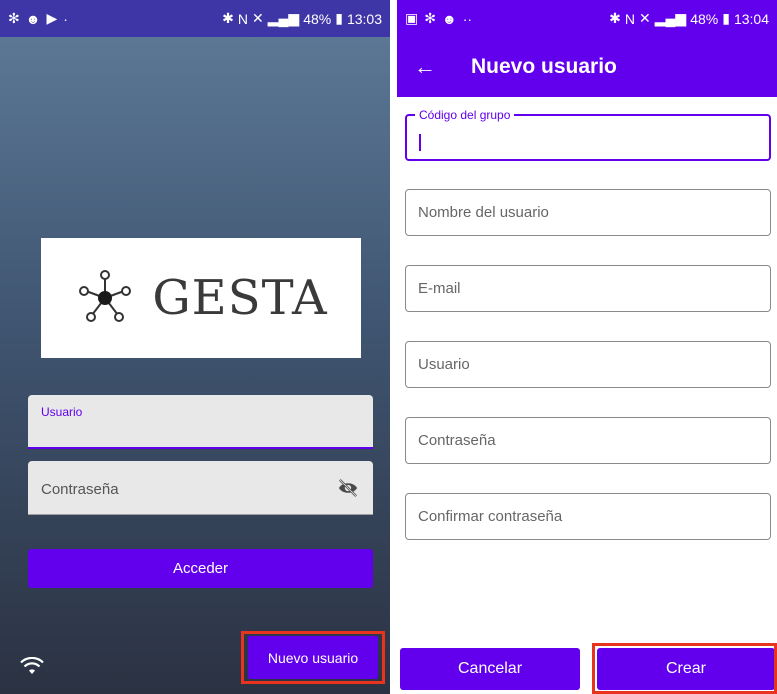  I want to click on visibility-off-icon, so click(348, 488).